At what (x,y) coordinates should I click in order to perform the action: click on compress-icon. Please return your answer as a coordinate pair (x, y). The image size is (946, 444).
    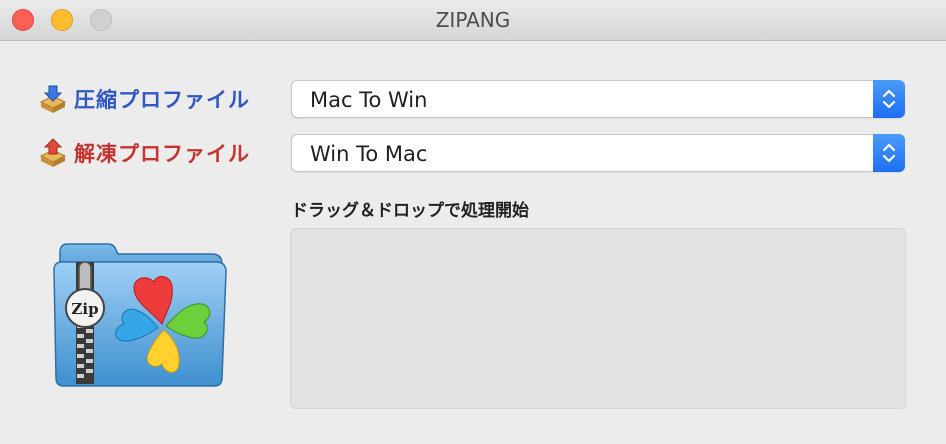
    Looking at the image, I should click on (53, 99).